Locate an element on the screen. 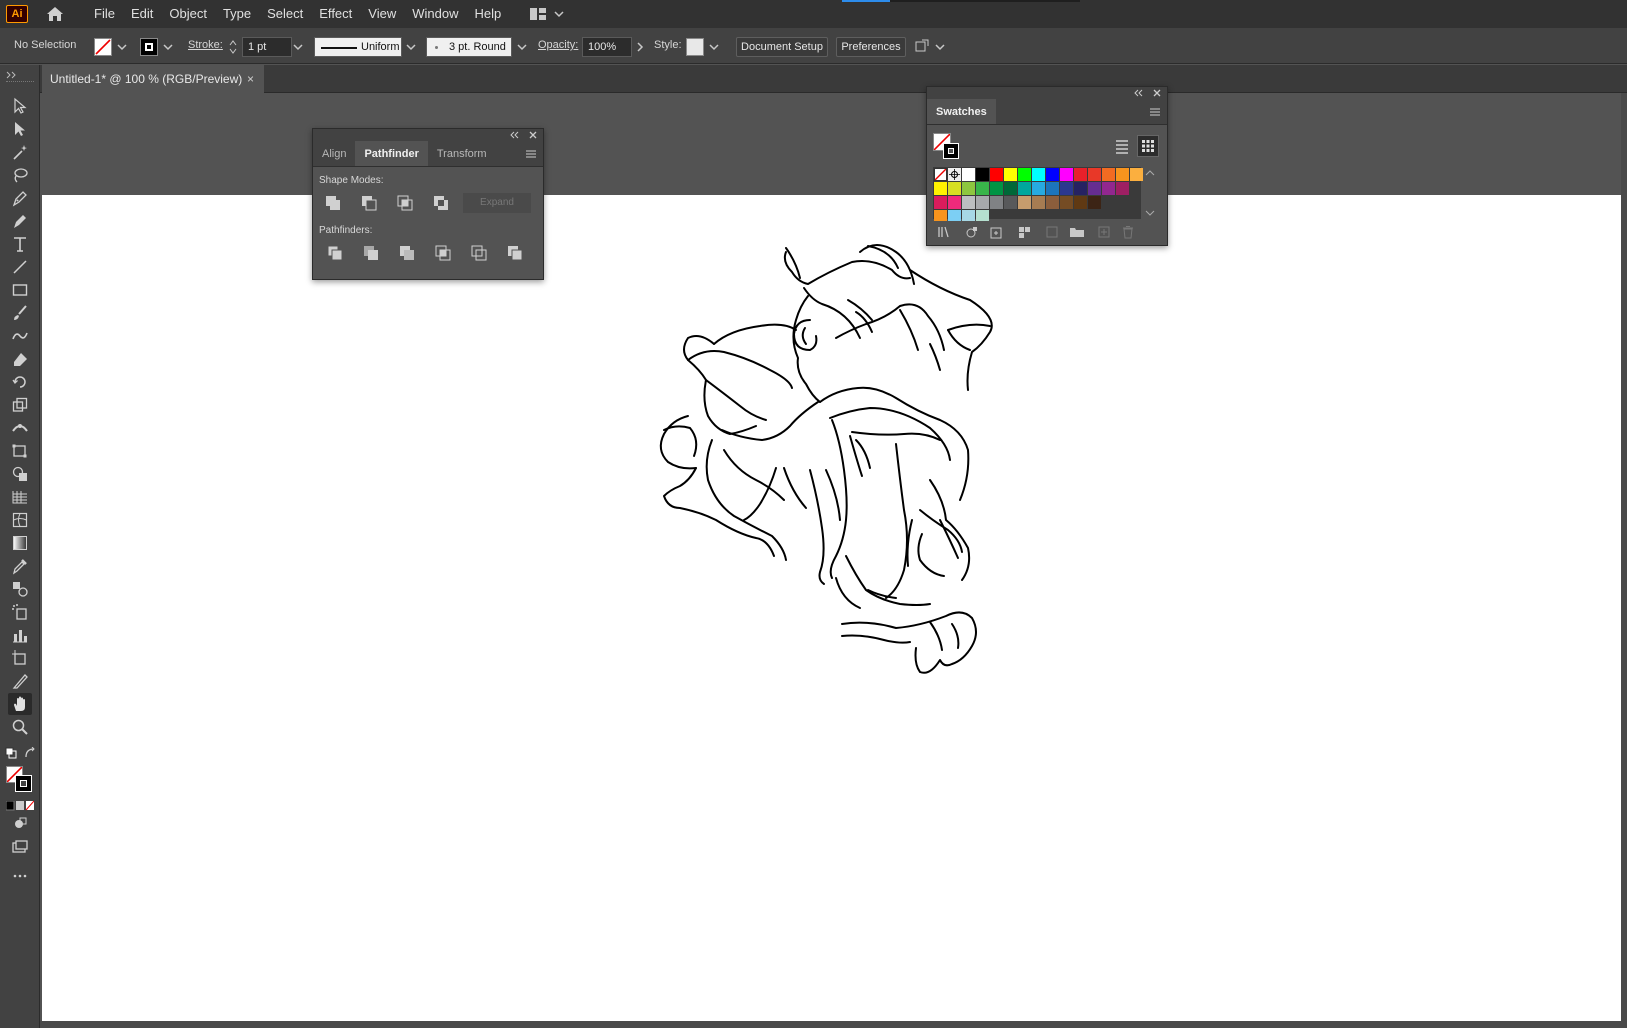  menu-edit: Edit is located at coordinates (142, 14).